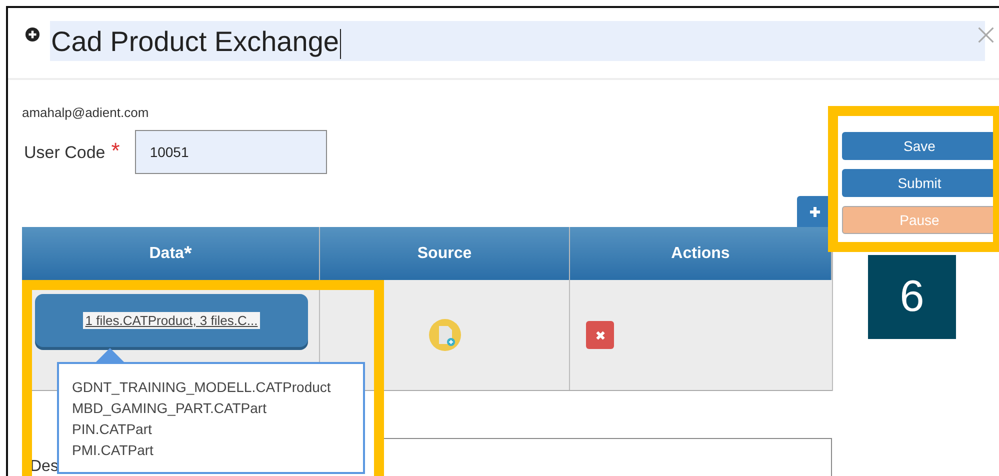 Image resolution: width=999 pixels, height=476 pixels. I want to click on delete-icon, so click(600, 335).